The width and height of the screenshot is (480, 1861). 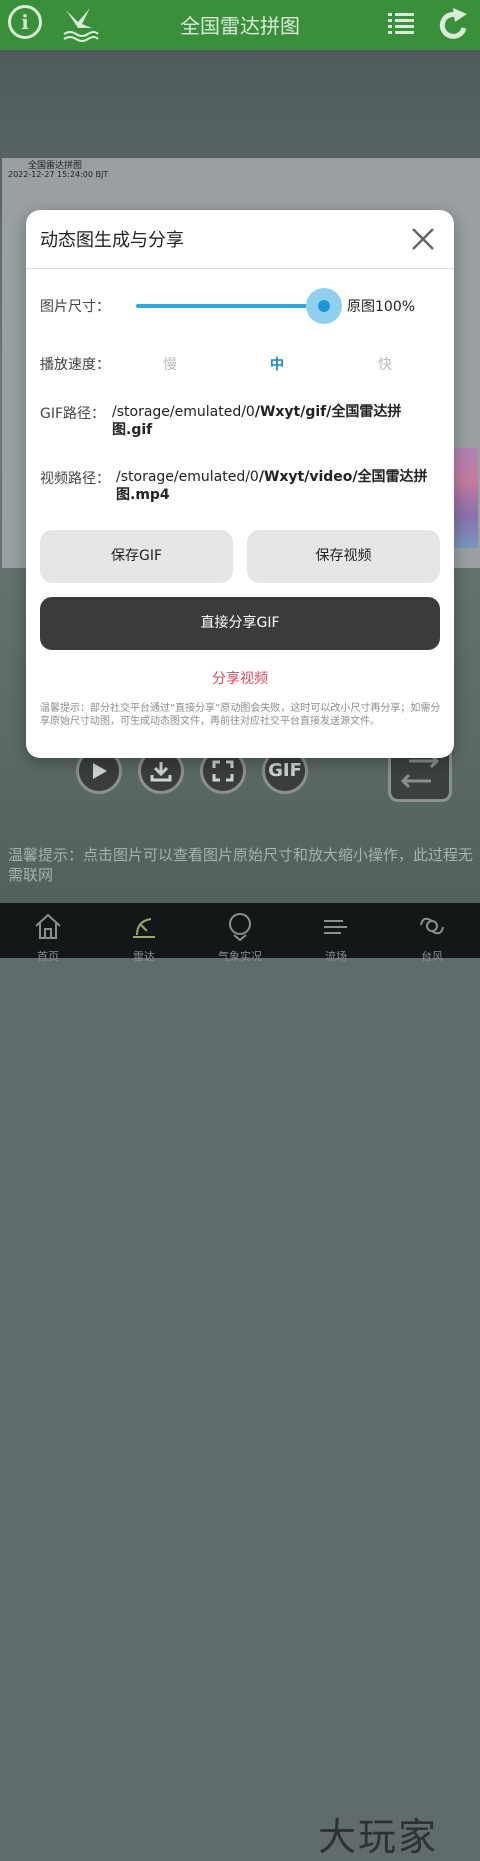 What do you see at coordinates (240, 678) in the screenshot?
I see `share-video-link: 分享视频` at bounding box center [240, 678].